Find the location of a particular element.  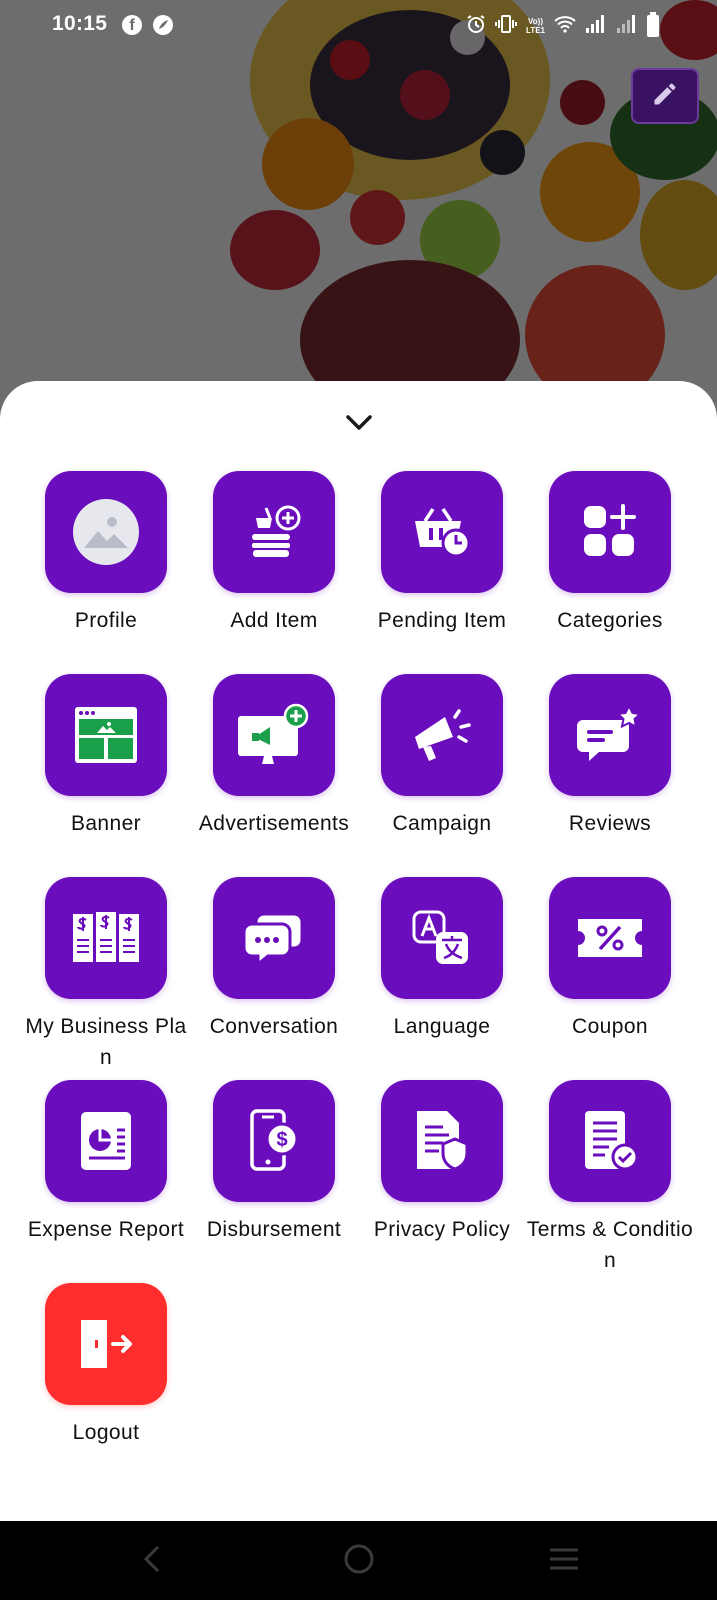

status-time: 10:15 is located at coordinates (80, 23).